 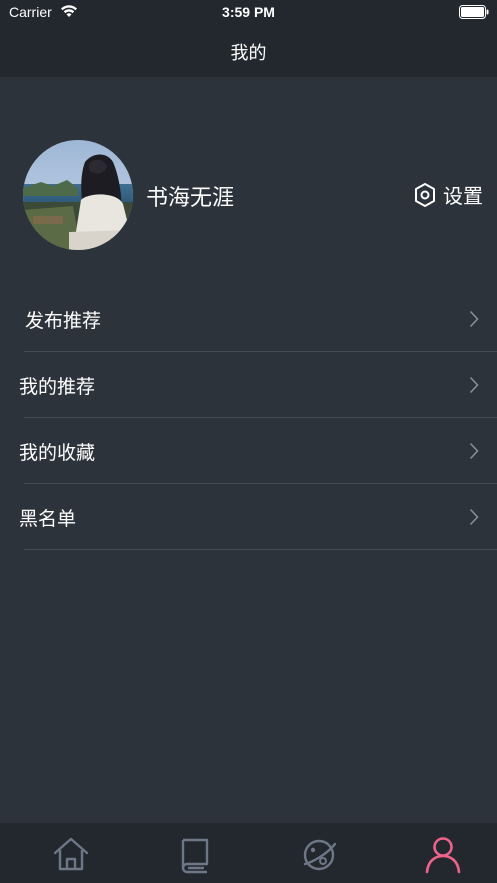 What do you see at coordinates (48, 519) in the screenshot?
I see `menu-item-label: 黑名单` at bounding box center [48, 519].